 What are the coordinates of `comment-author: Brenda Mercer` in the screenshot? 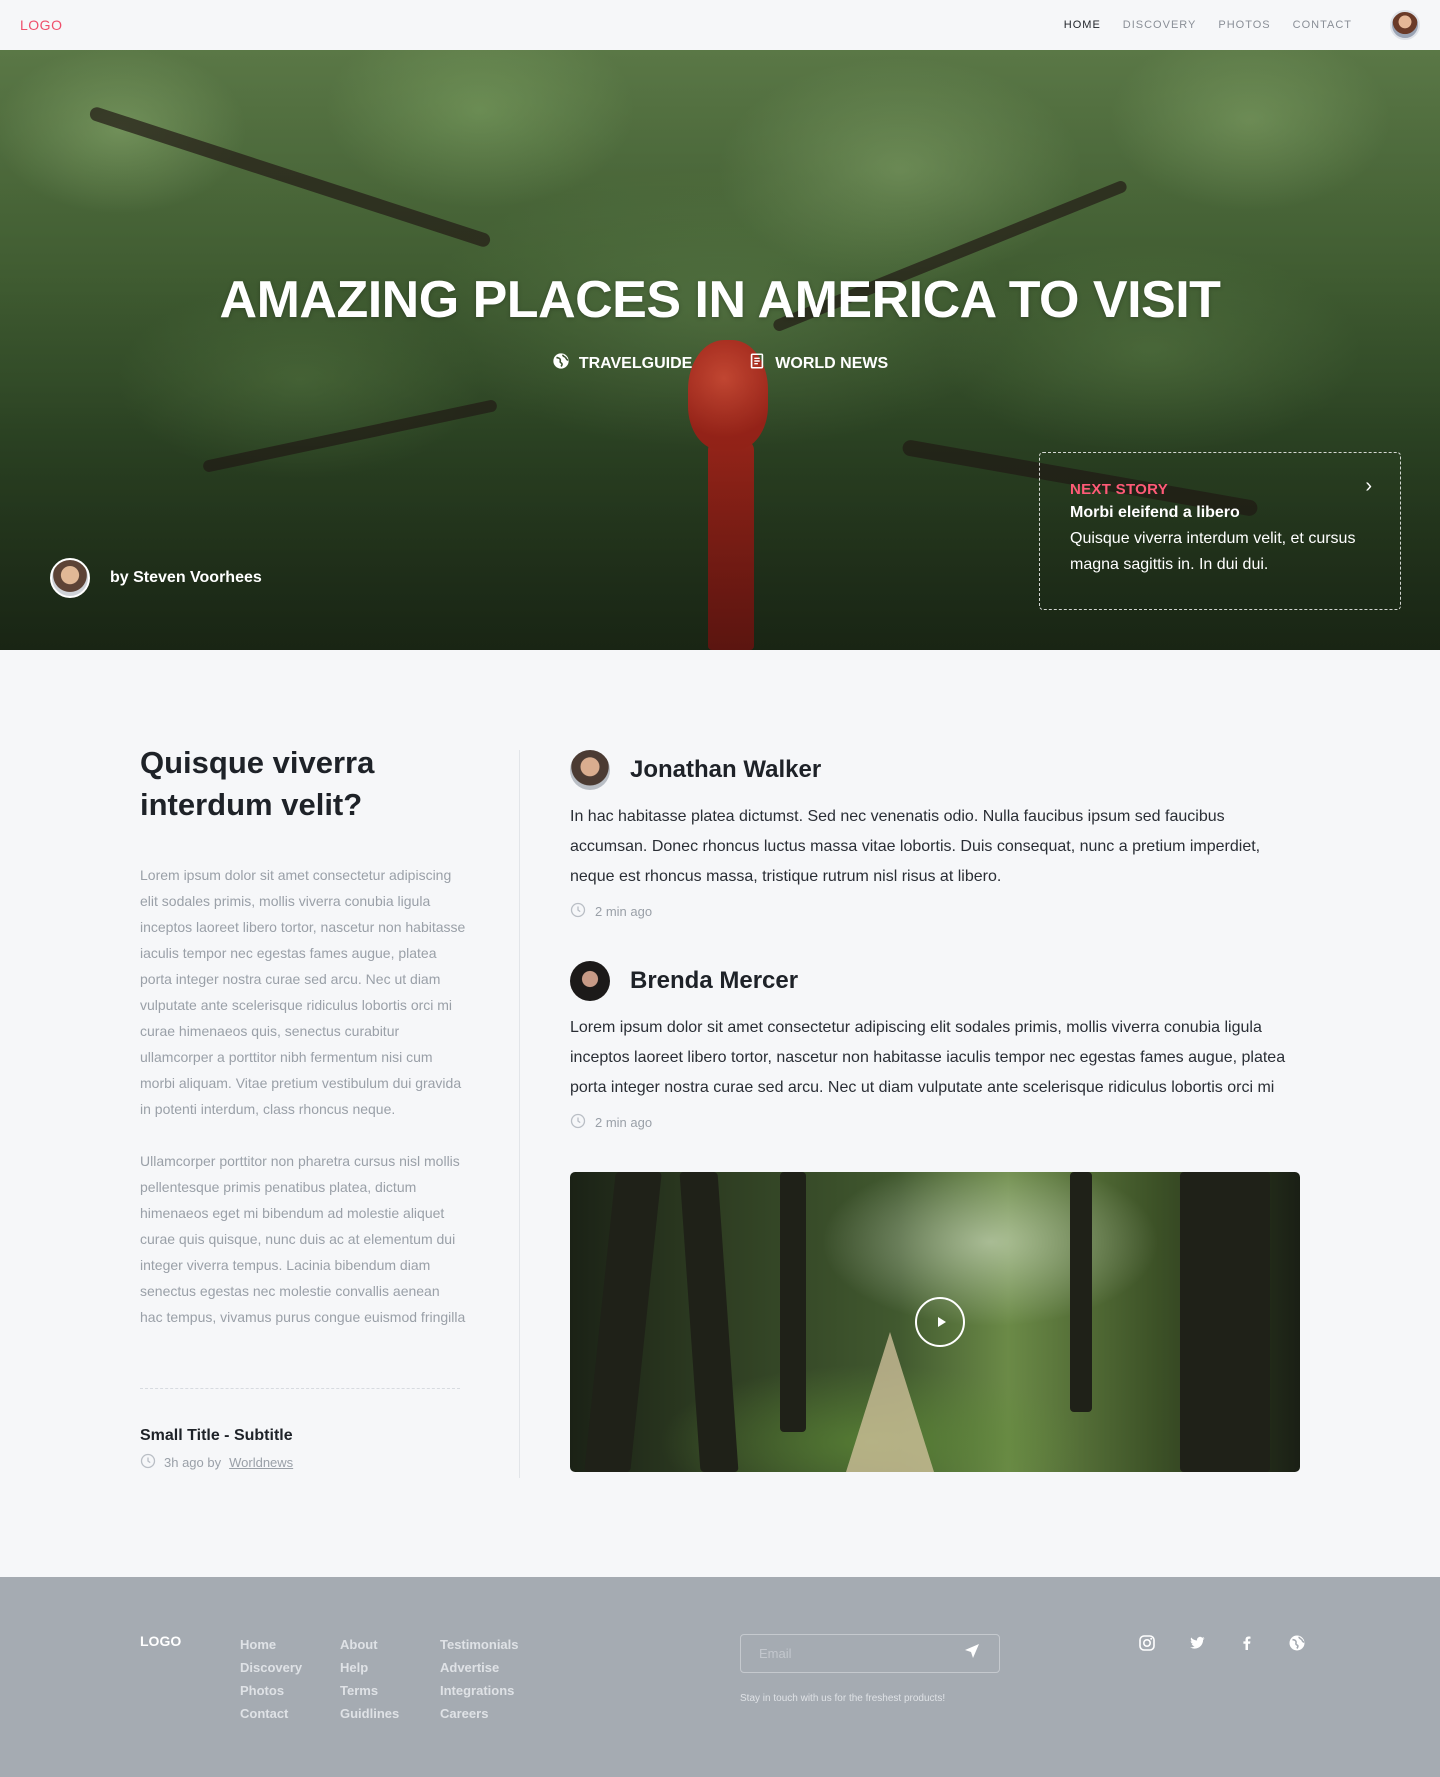 It's located at (714, 981).